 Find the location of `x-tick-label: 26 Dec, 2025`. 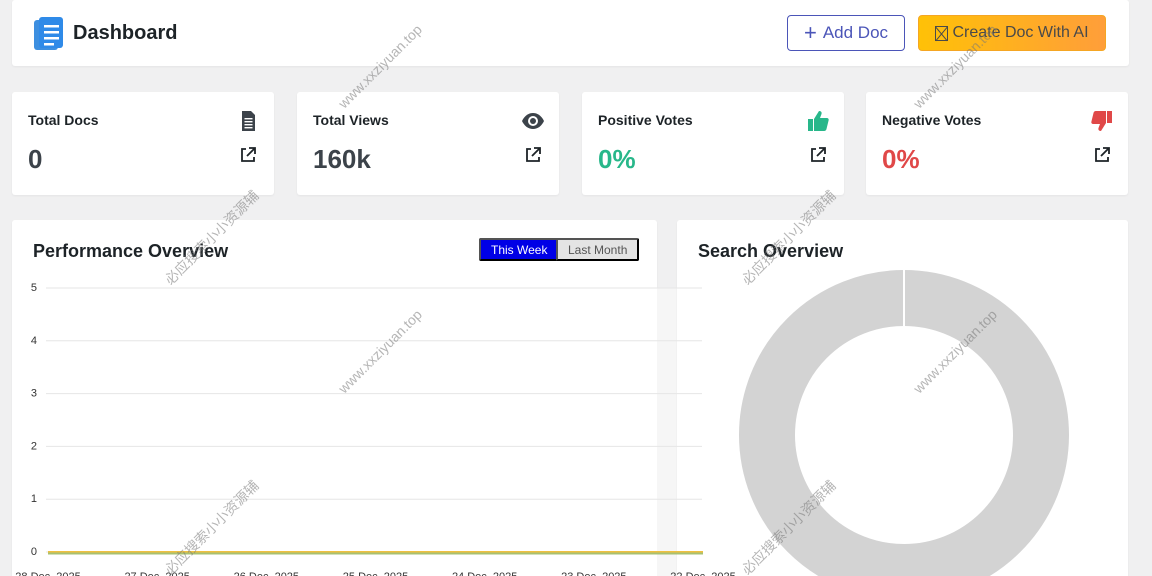

x-tick-label: 26 Dec, 2025 is located at coordinates (266, 573).